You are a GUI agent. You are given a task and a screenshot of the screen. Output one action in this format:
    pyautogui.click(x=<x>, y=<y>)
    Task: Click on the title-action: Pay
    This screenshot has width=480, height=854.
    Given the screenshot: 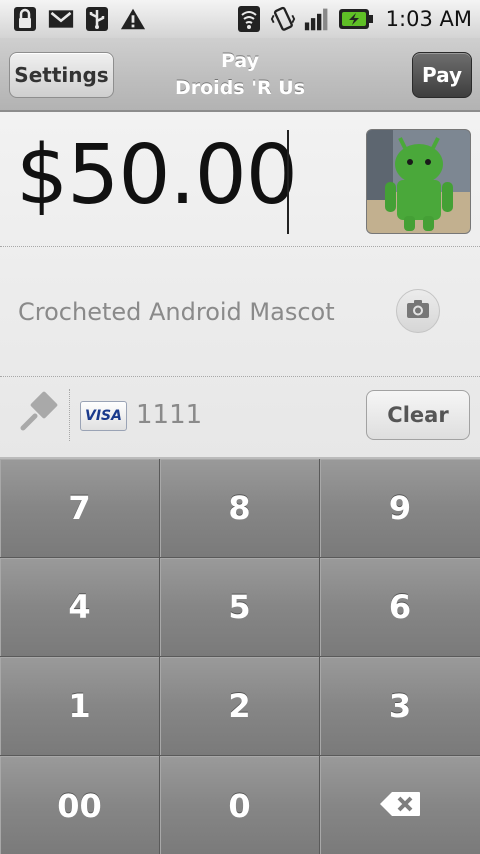 What is the action you would take?
    pyautogui.click(x=240, y=61)
    